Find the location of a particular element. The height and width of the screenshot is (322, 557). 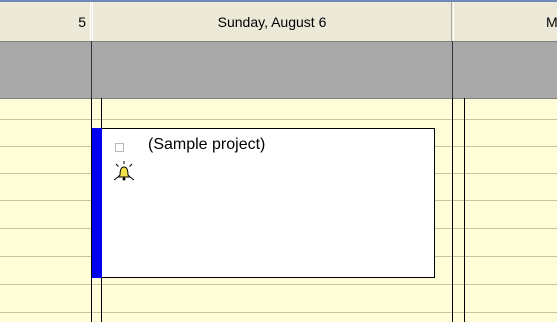

appointment-title: (Sample project) is located at coordinates (207, 144).